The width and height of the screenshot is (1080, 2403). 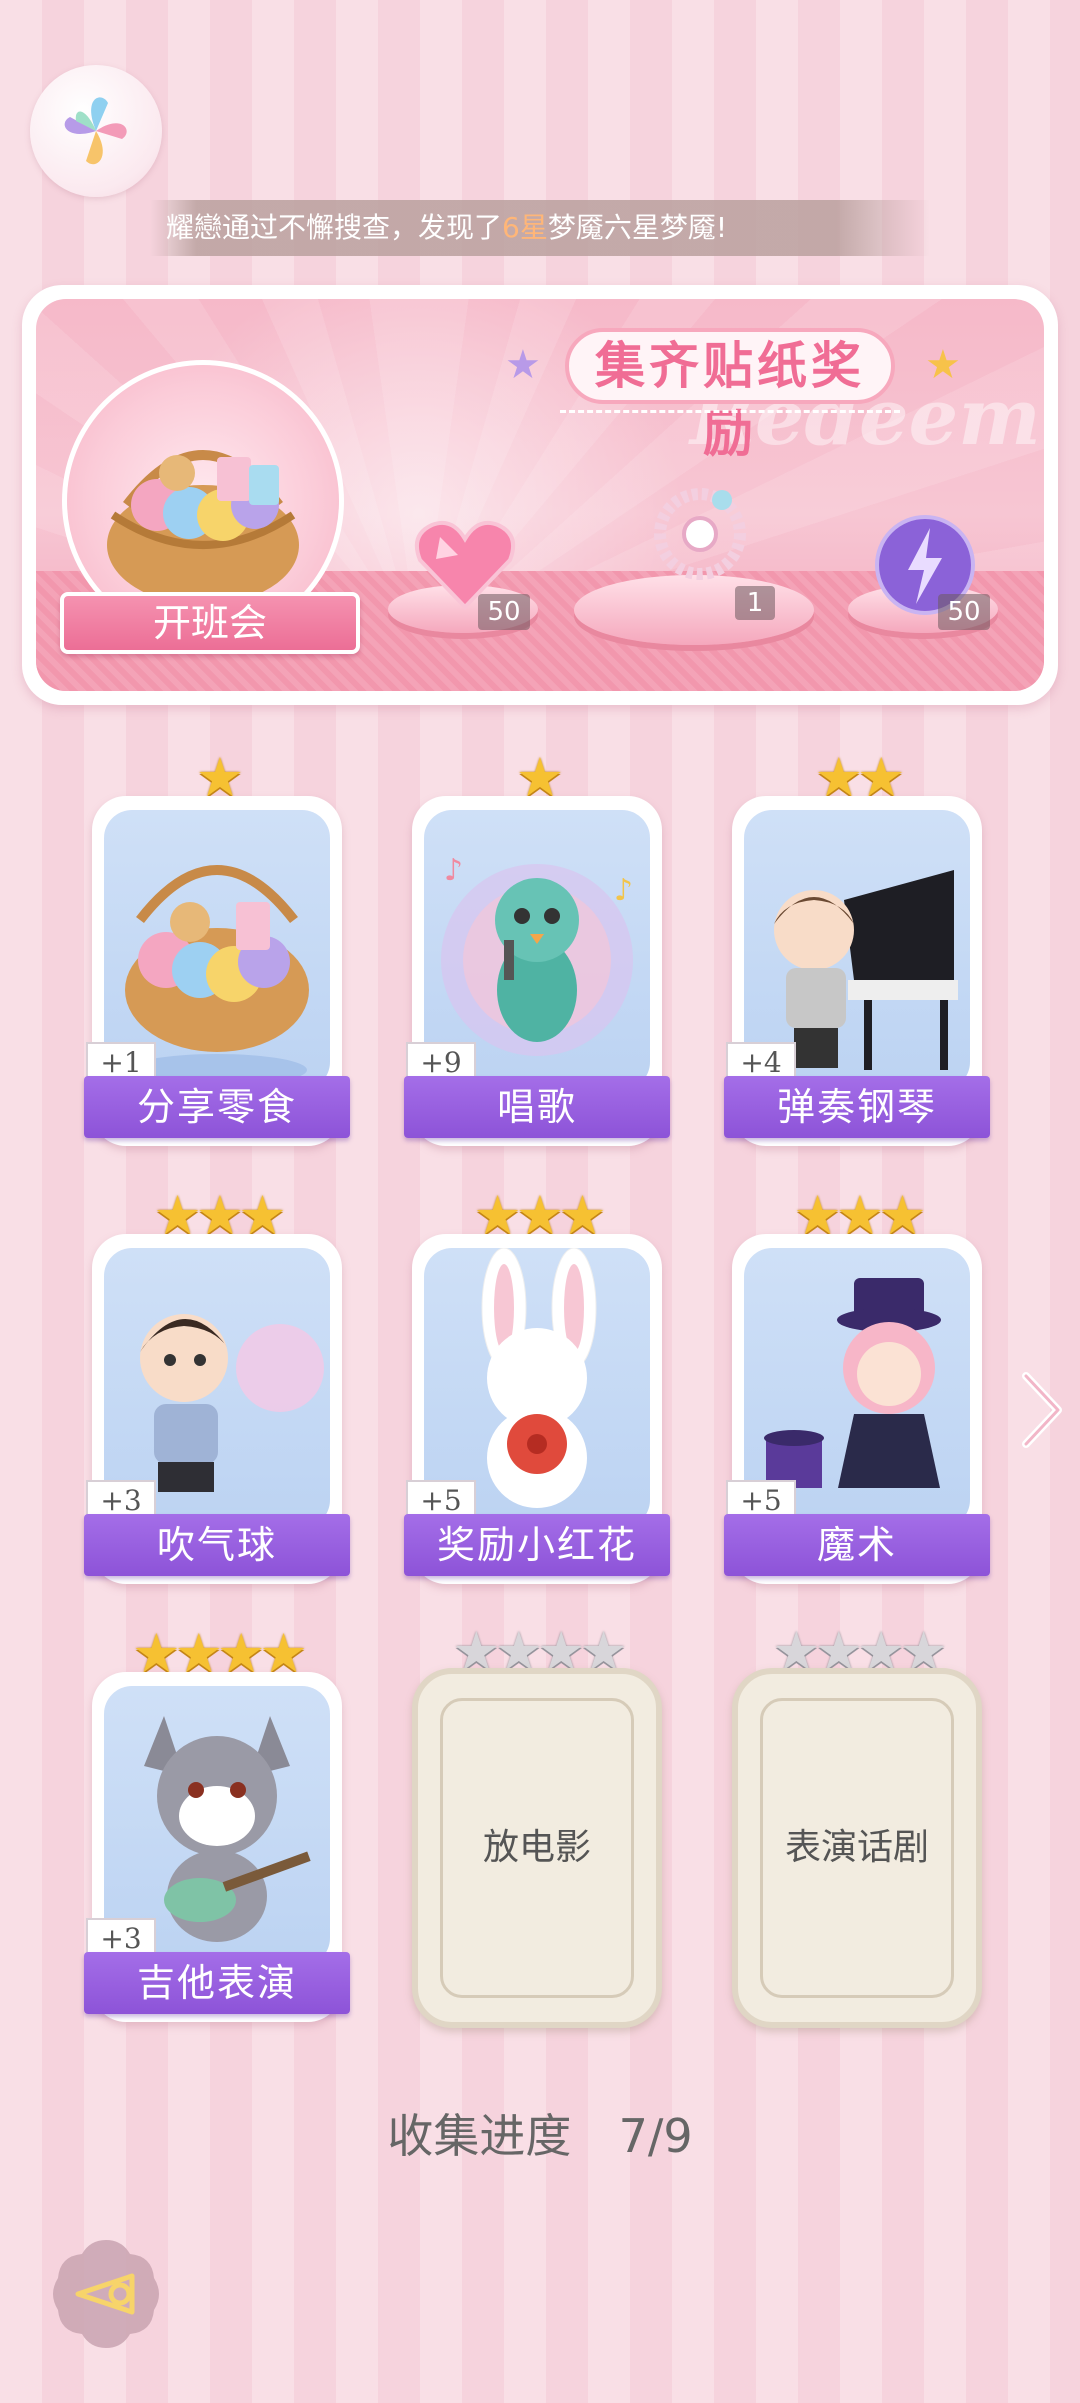 What do you see at coordinates (217, 1823) in the screenshot?
I see `sticker-card-guitar: ★★★★ +3 吉他表演` at bounding box center [217, 1823].